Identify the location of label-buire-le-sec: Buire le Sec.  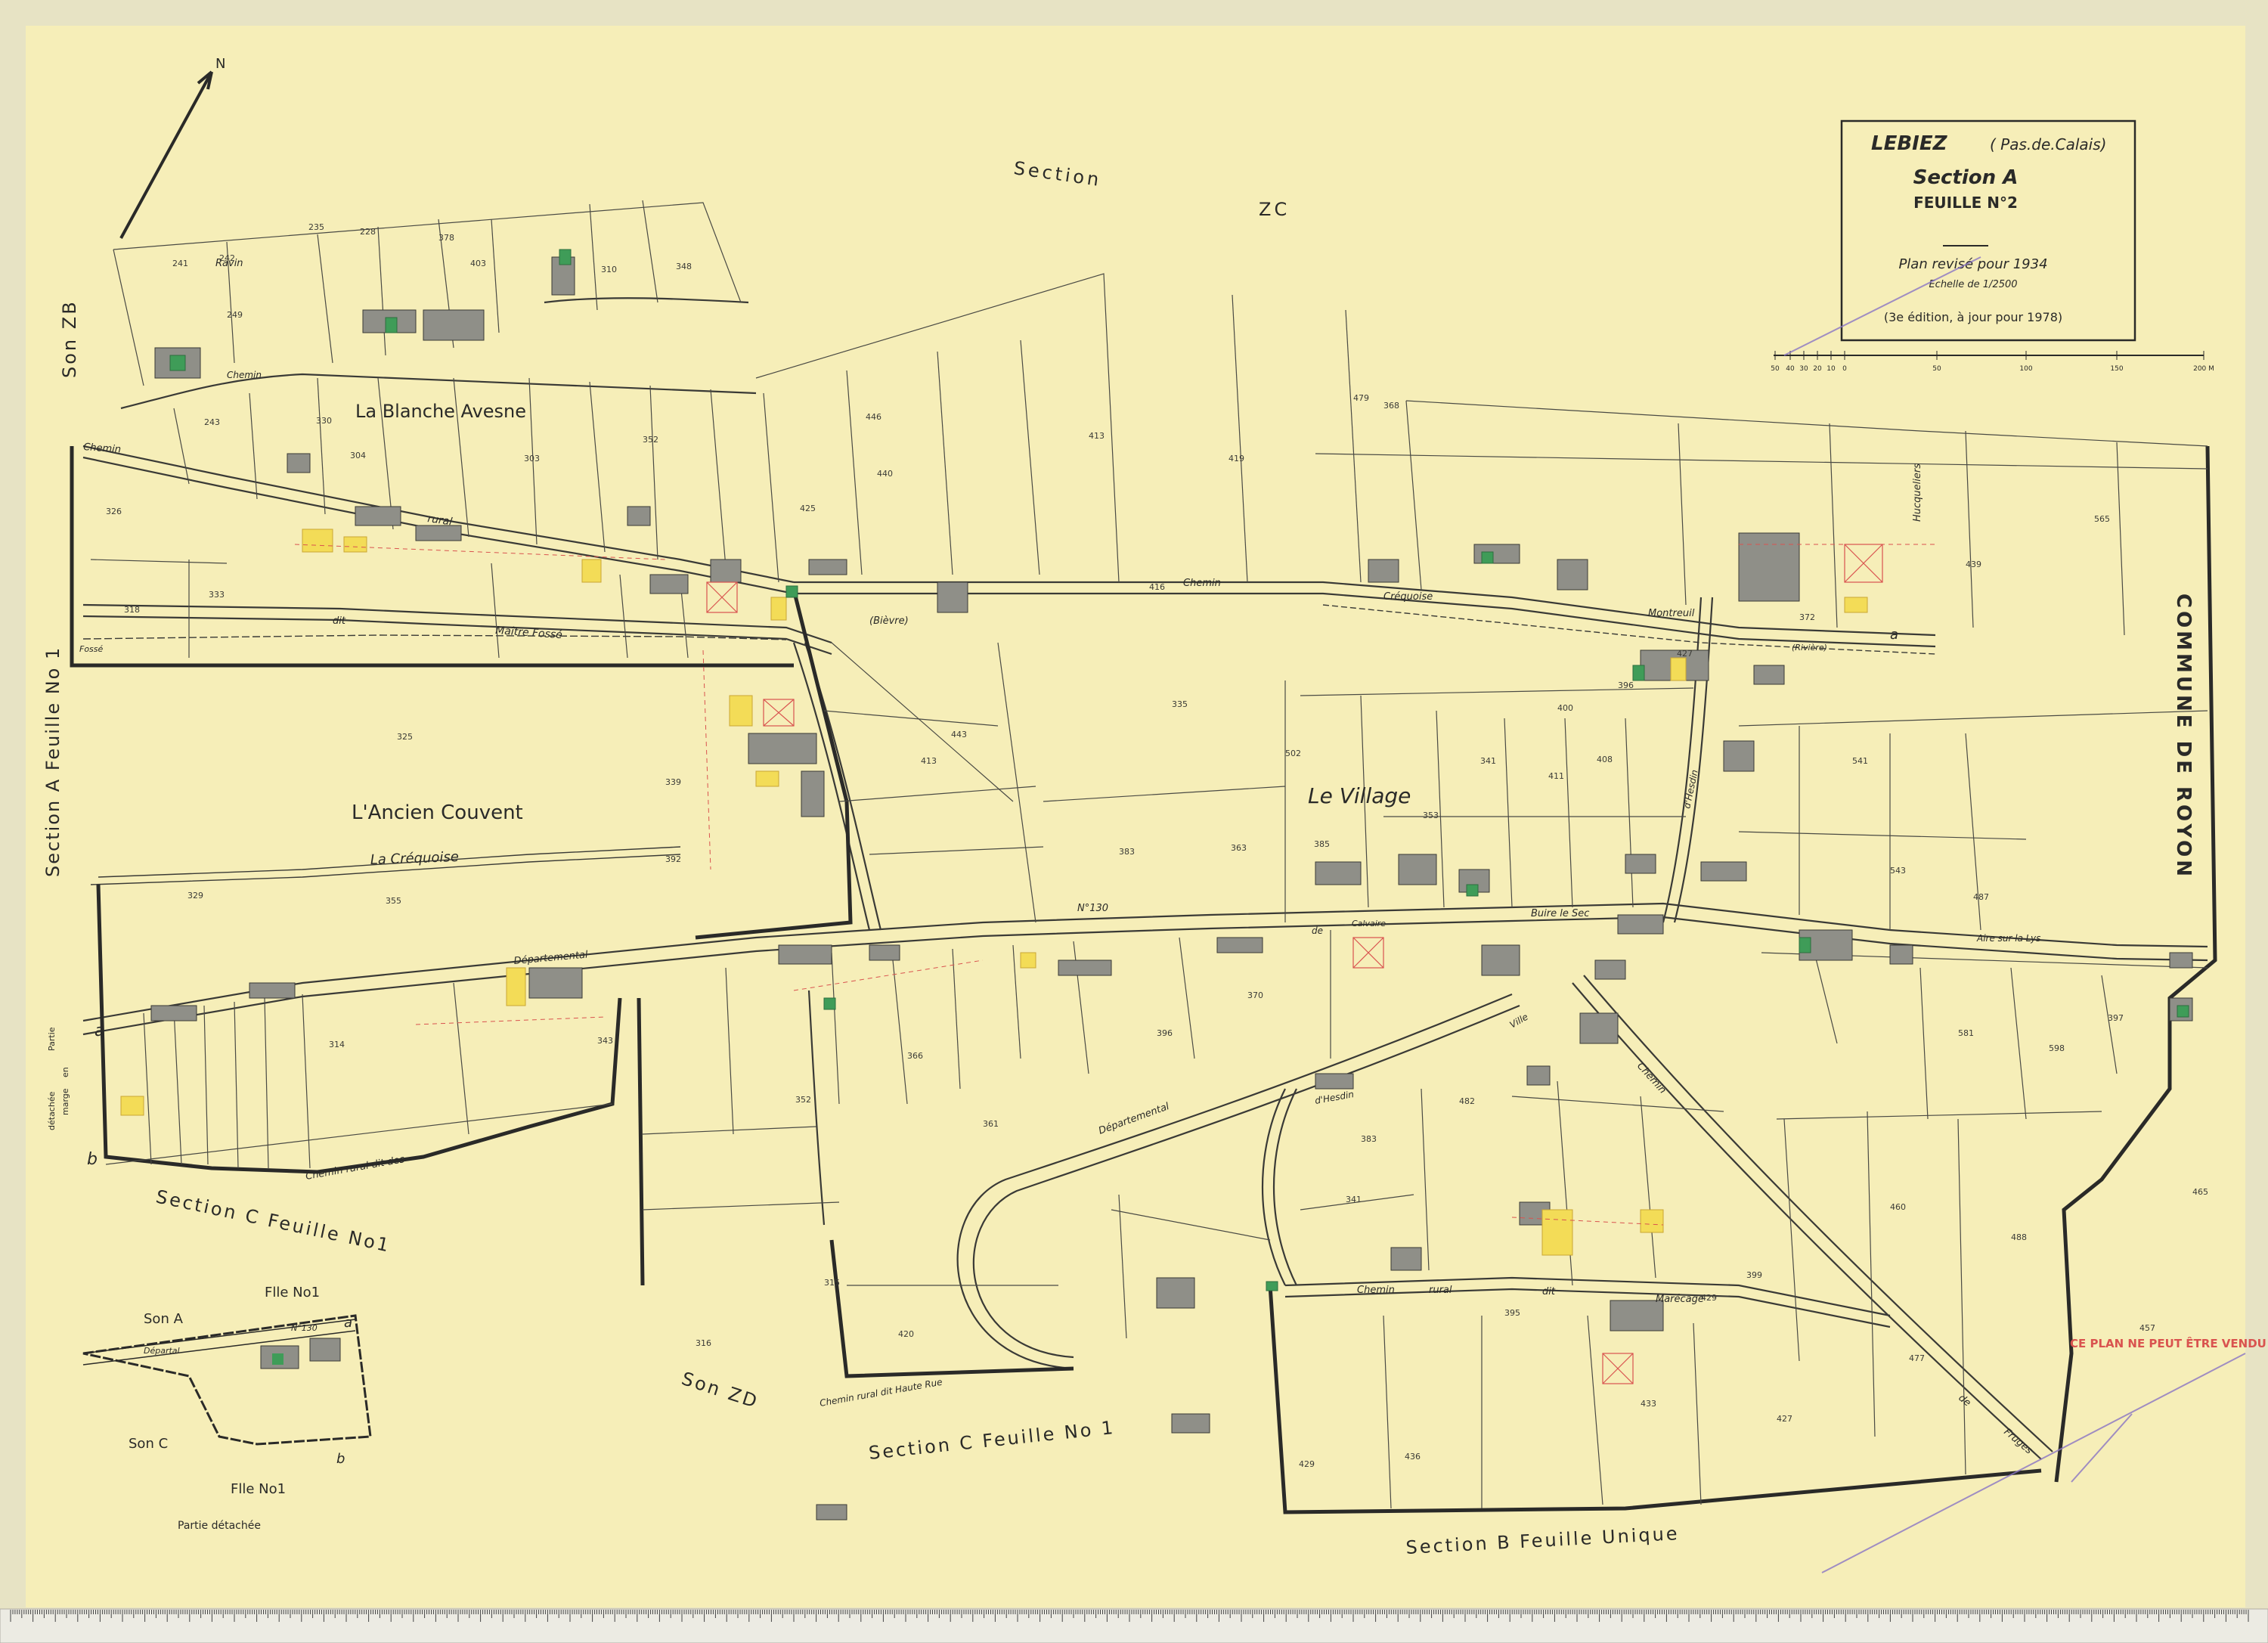
(1560, 913).